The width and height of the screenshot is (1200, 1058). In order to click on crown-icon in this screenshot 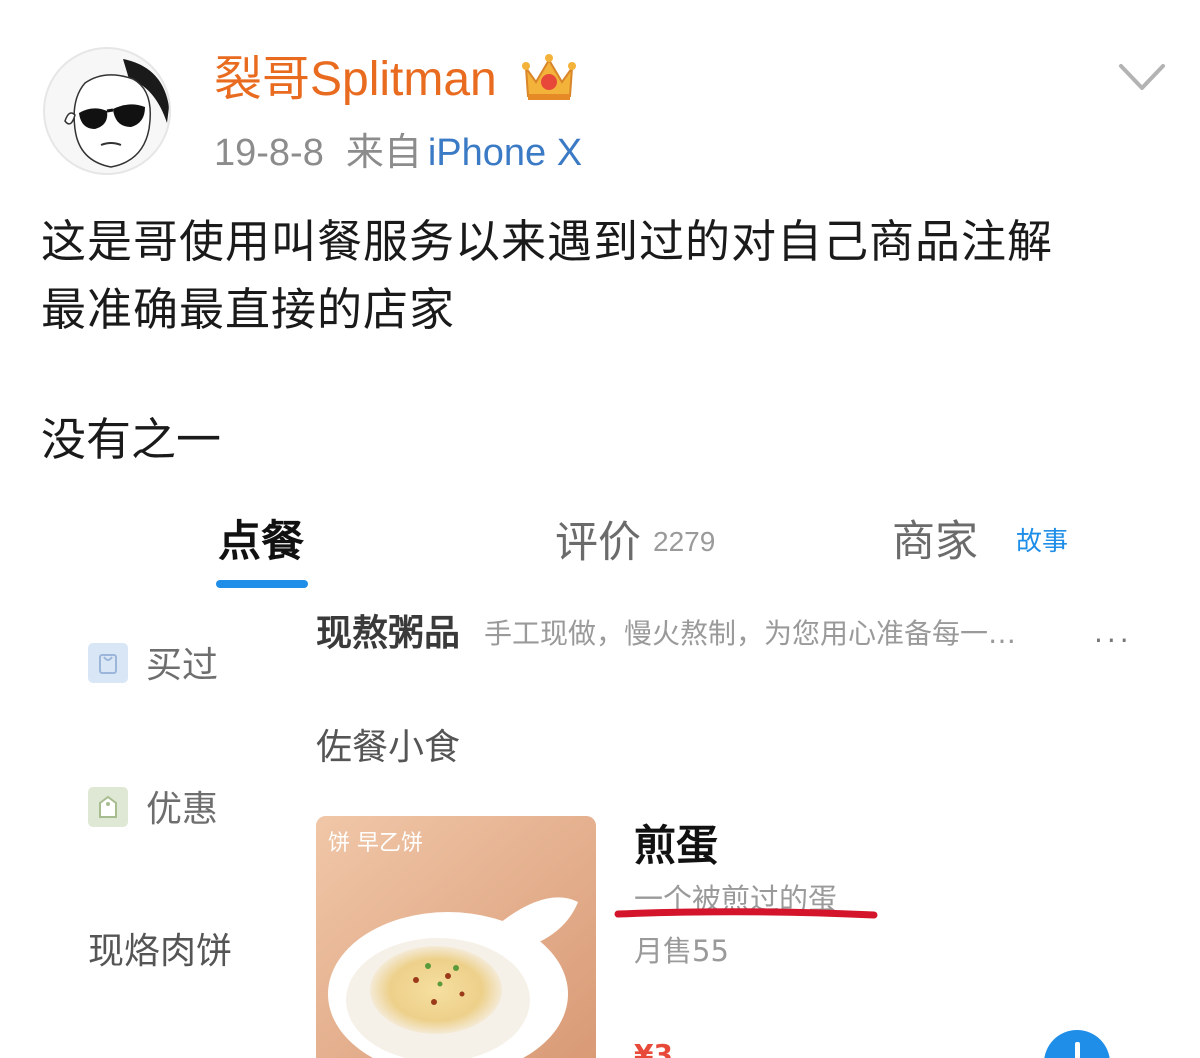, I will do `click(549, 77)`.